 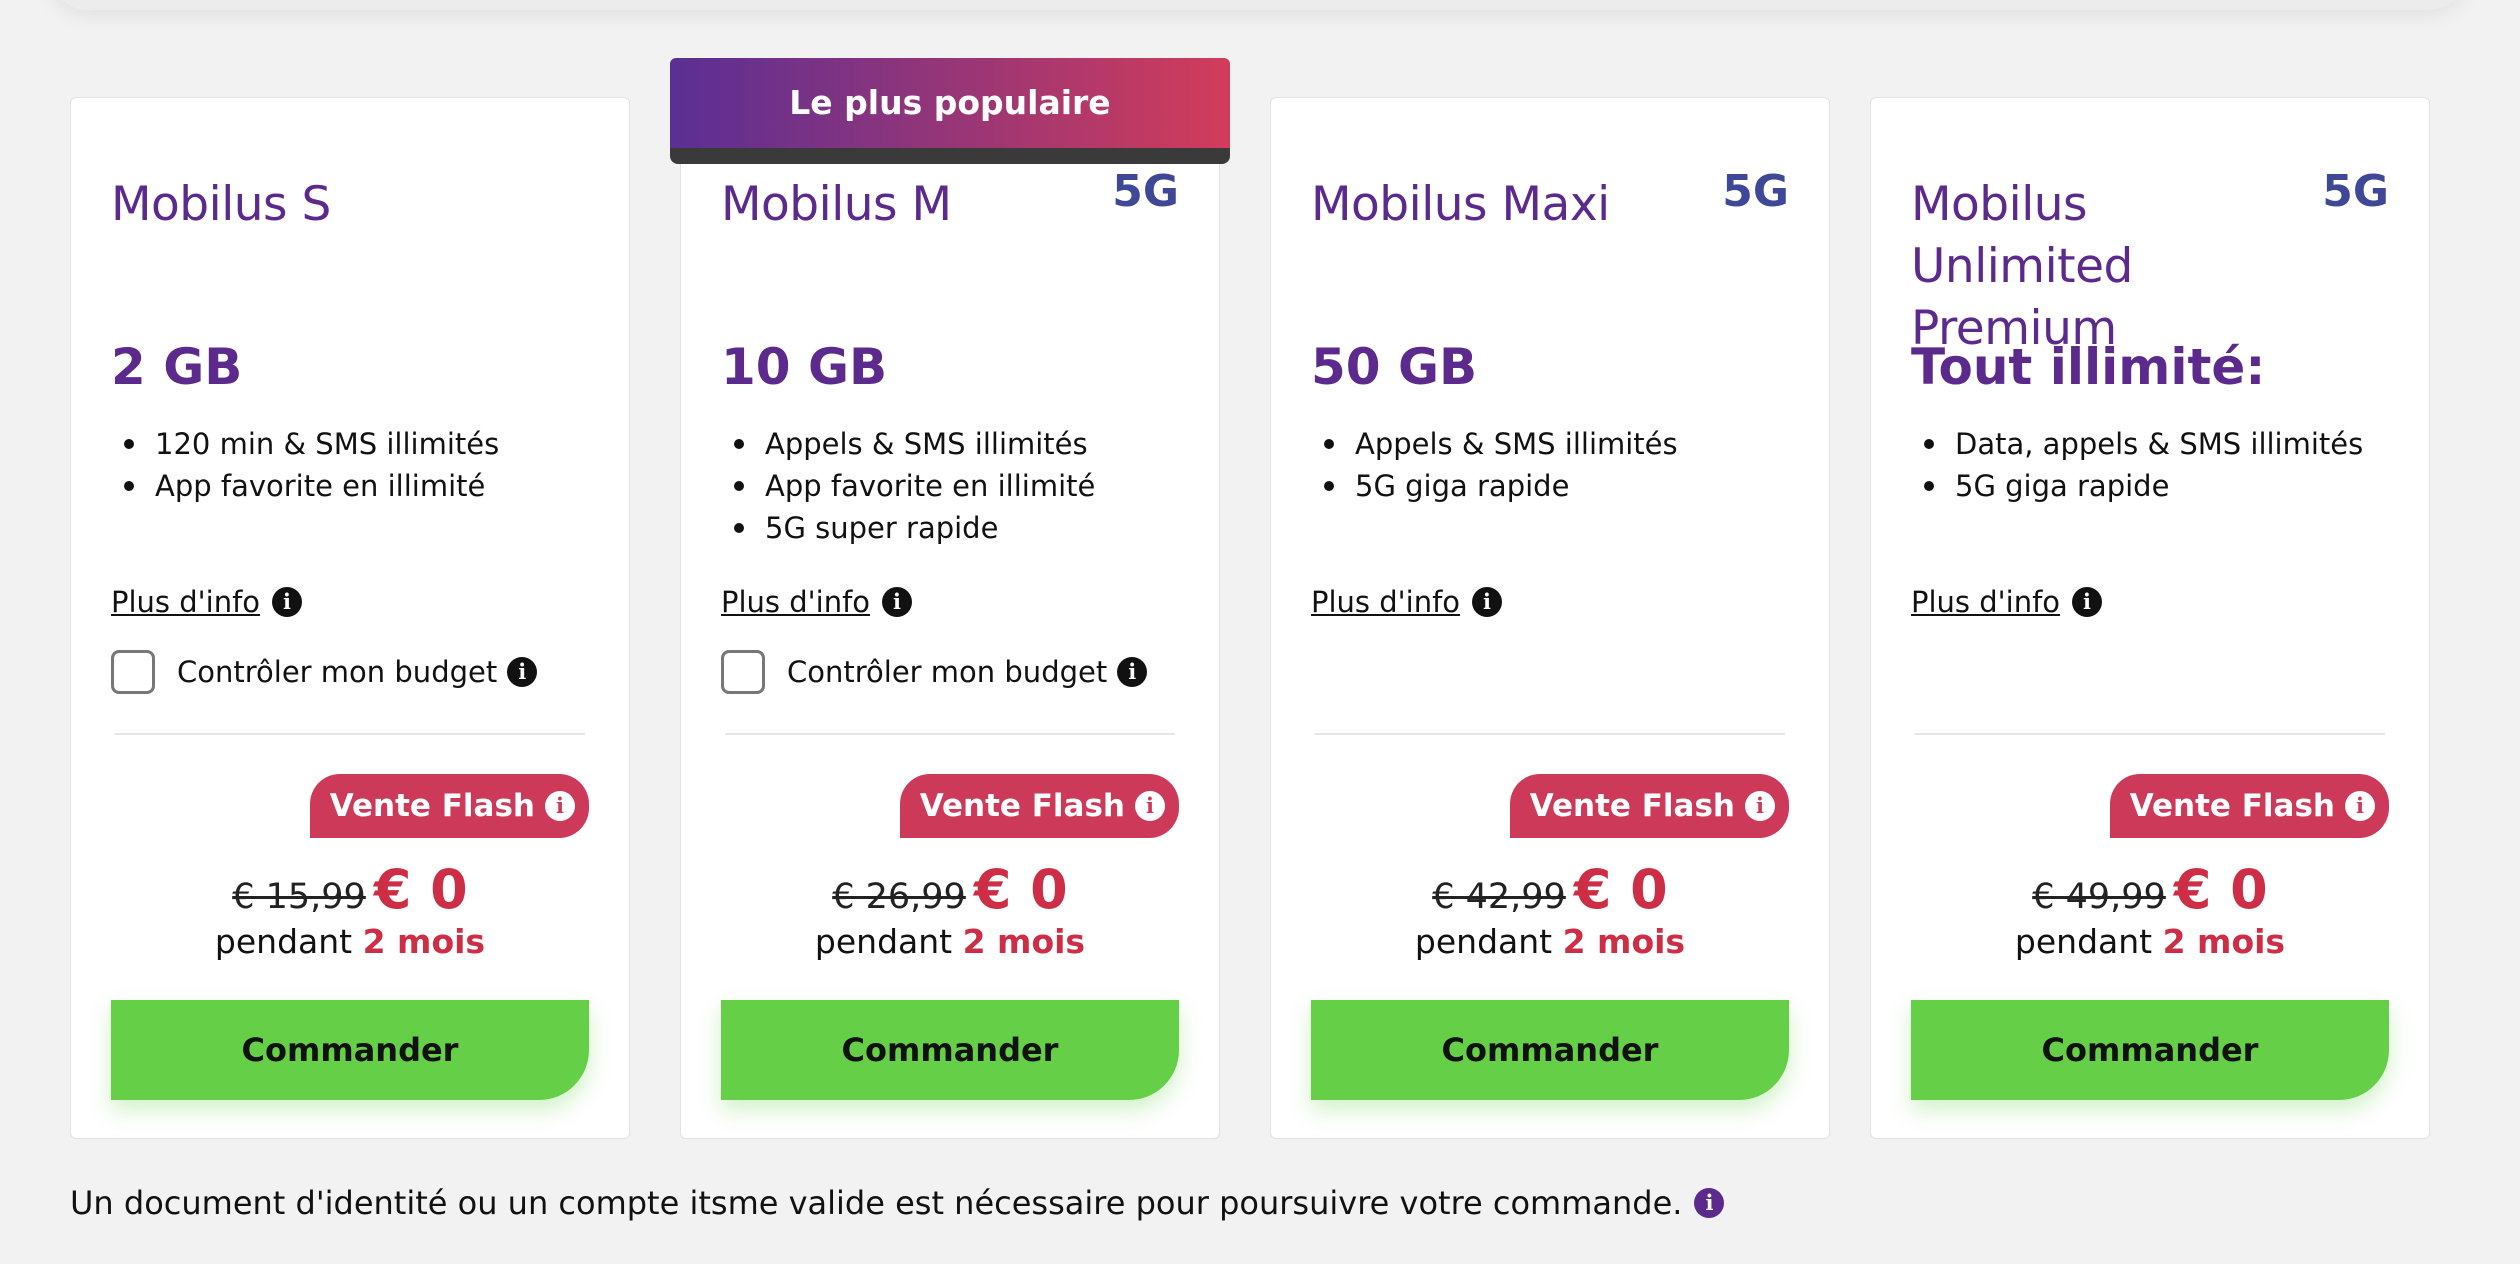 What do you see at coordinates (836, 204) in the screenshot?
I see `plan-name: Mobilus M` at bounding box center [836, 204].